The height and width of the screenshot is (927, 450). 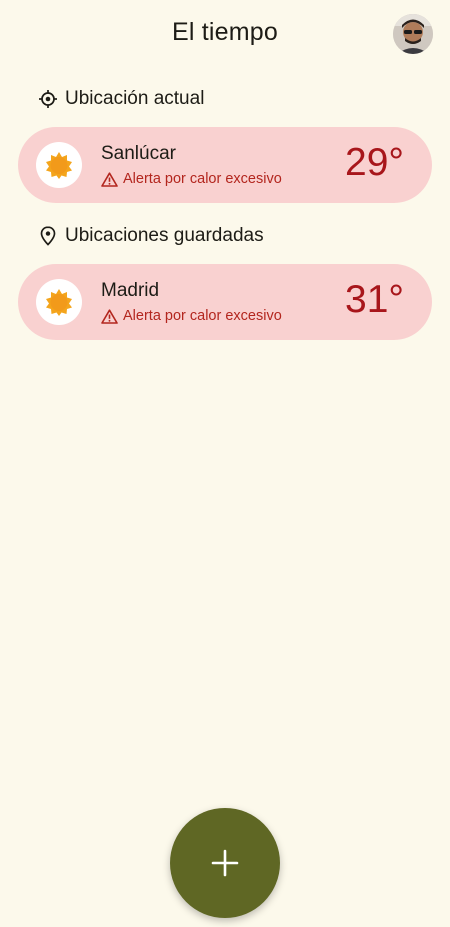 I want to click on add-location-button, so click(x=225, y=863).